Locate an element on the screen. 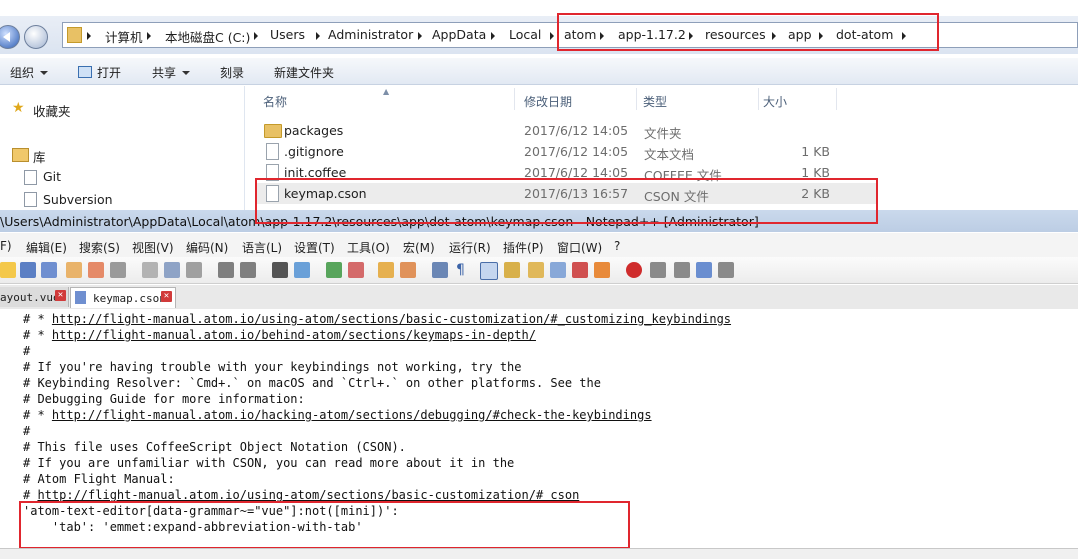  user-lang-icon is located at coordinates (512, 270).